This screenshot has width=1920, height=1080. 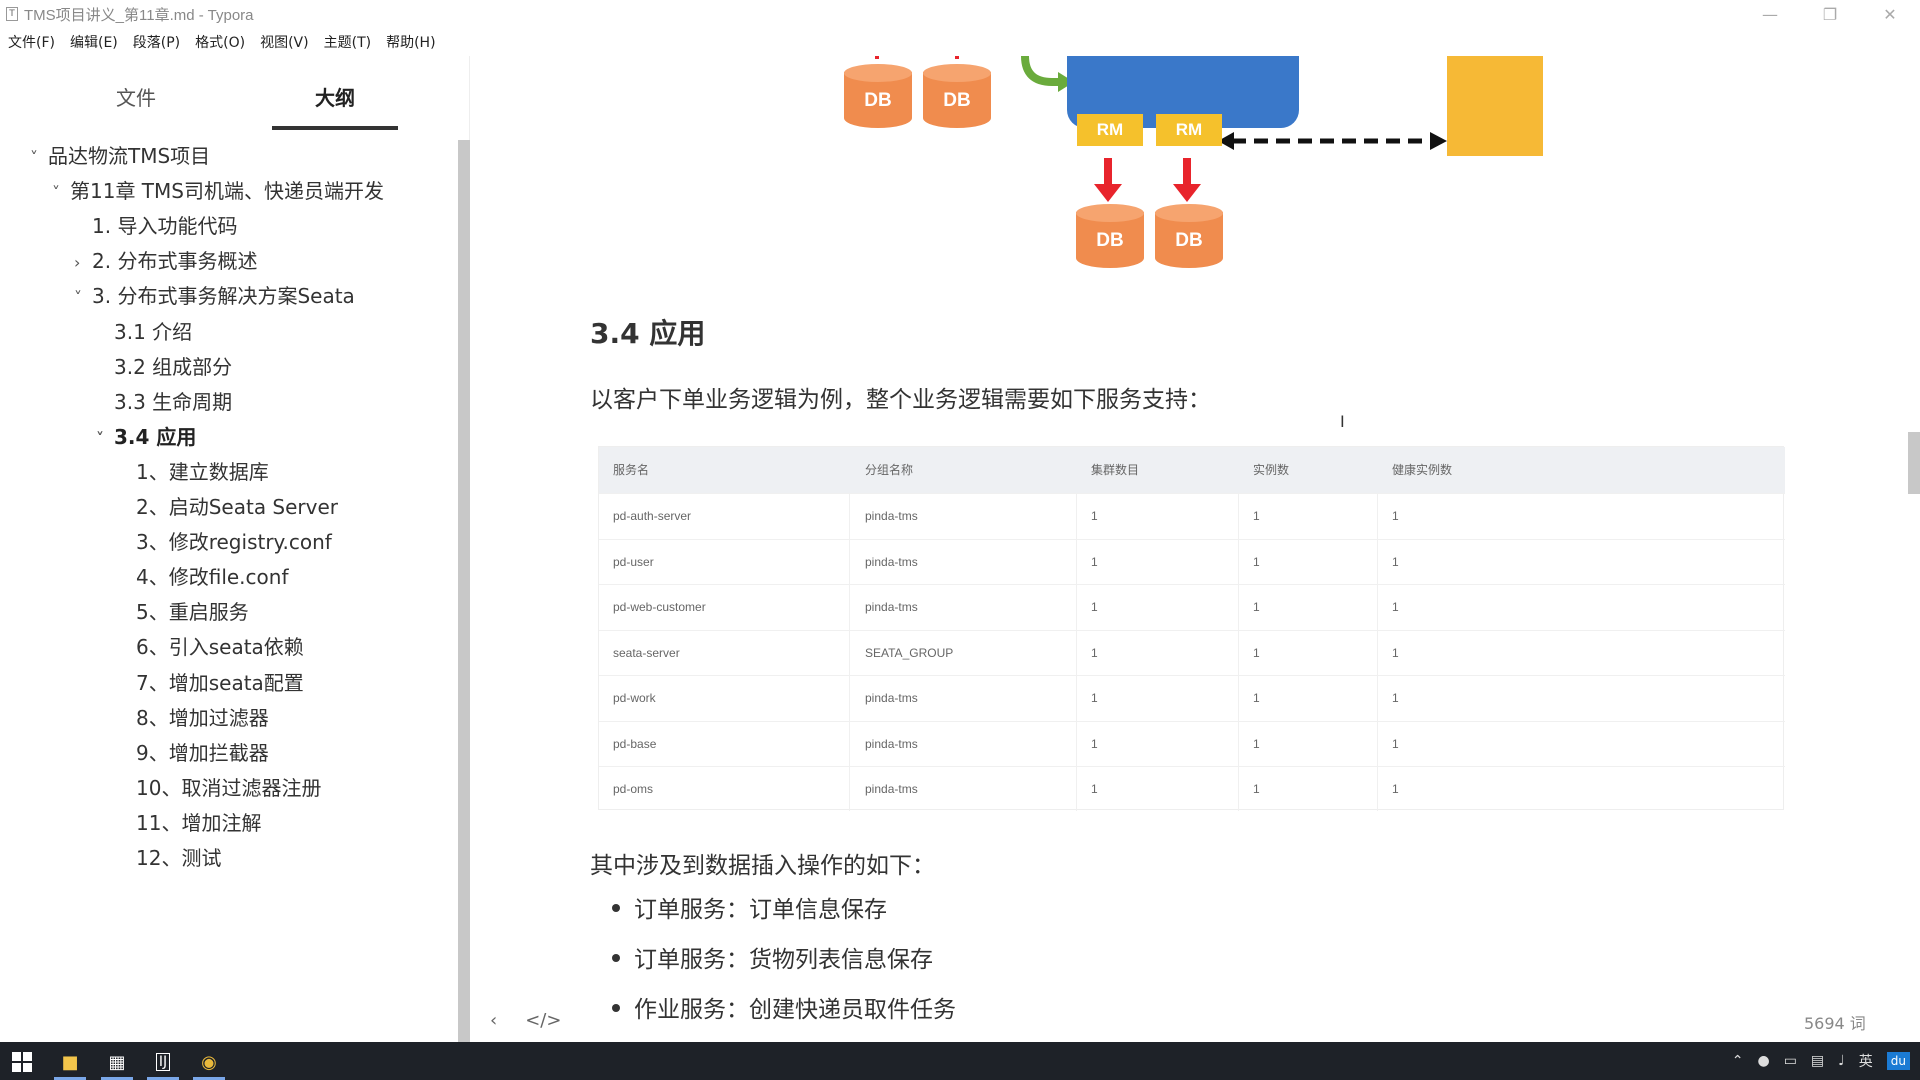 What do you see at coordinates (1438, 141) in the screenshot?
I see `dashed-arrowhead-right` at bounding box center [1438, 141].